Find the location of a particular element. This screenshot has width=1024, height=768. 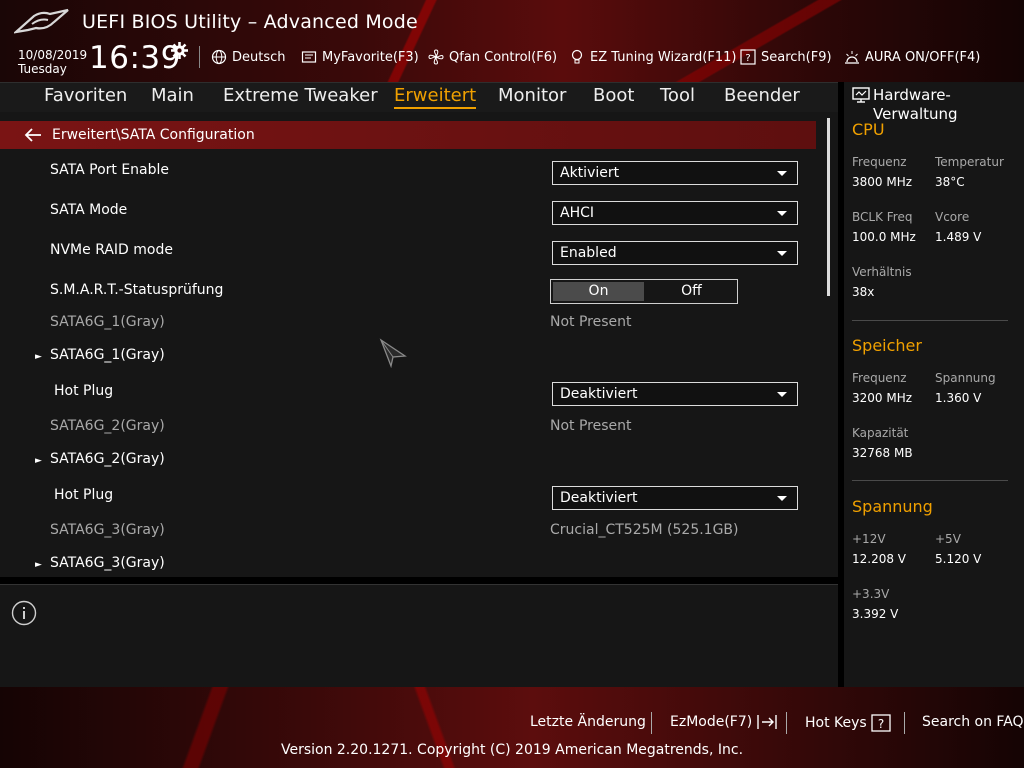

scrollbar is located at coordinates (828, 207).